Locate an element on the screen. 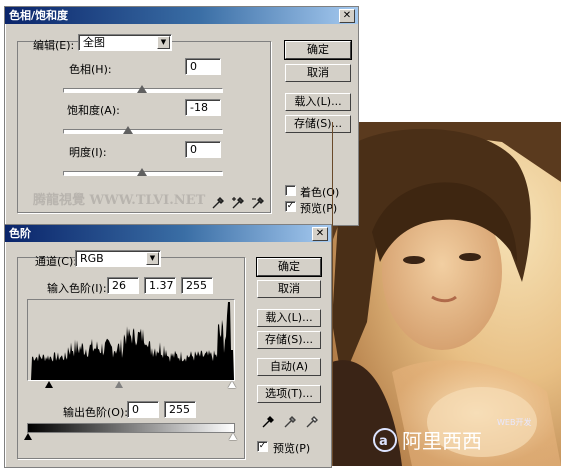 The width and height of the screenshot is (564, 470). watermark-text: 腾龍視覺 WWW.TLVI.NET is located at coordinates (119, 200).